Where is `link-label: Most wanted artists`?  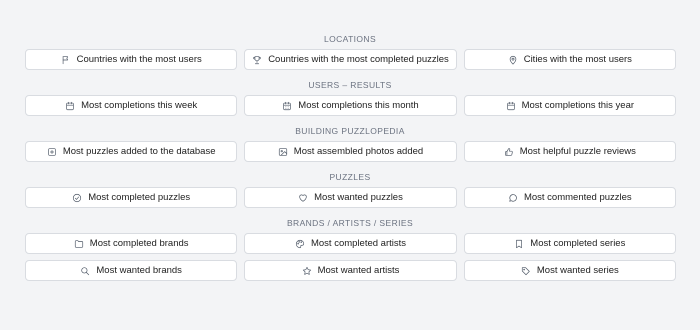
link-label: Most wanted artists is located at coordinates (358, 270).